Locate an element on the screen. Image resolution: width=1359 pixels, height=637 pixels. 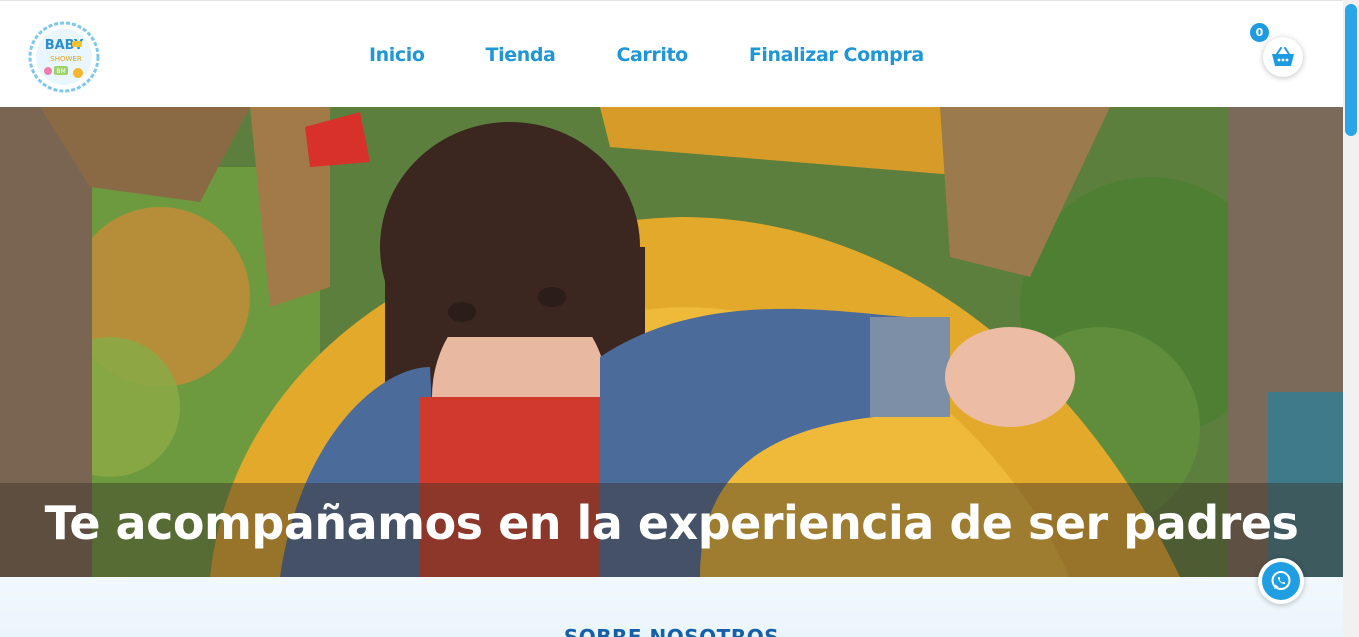
scrollbar-thumb is located at coordinates (1351, 70).